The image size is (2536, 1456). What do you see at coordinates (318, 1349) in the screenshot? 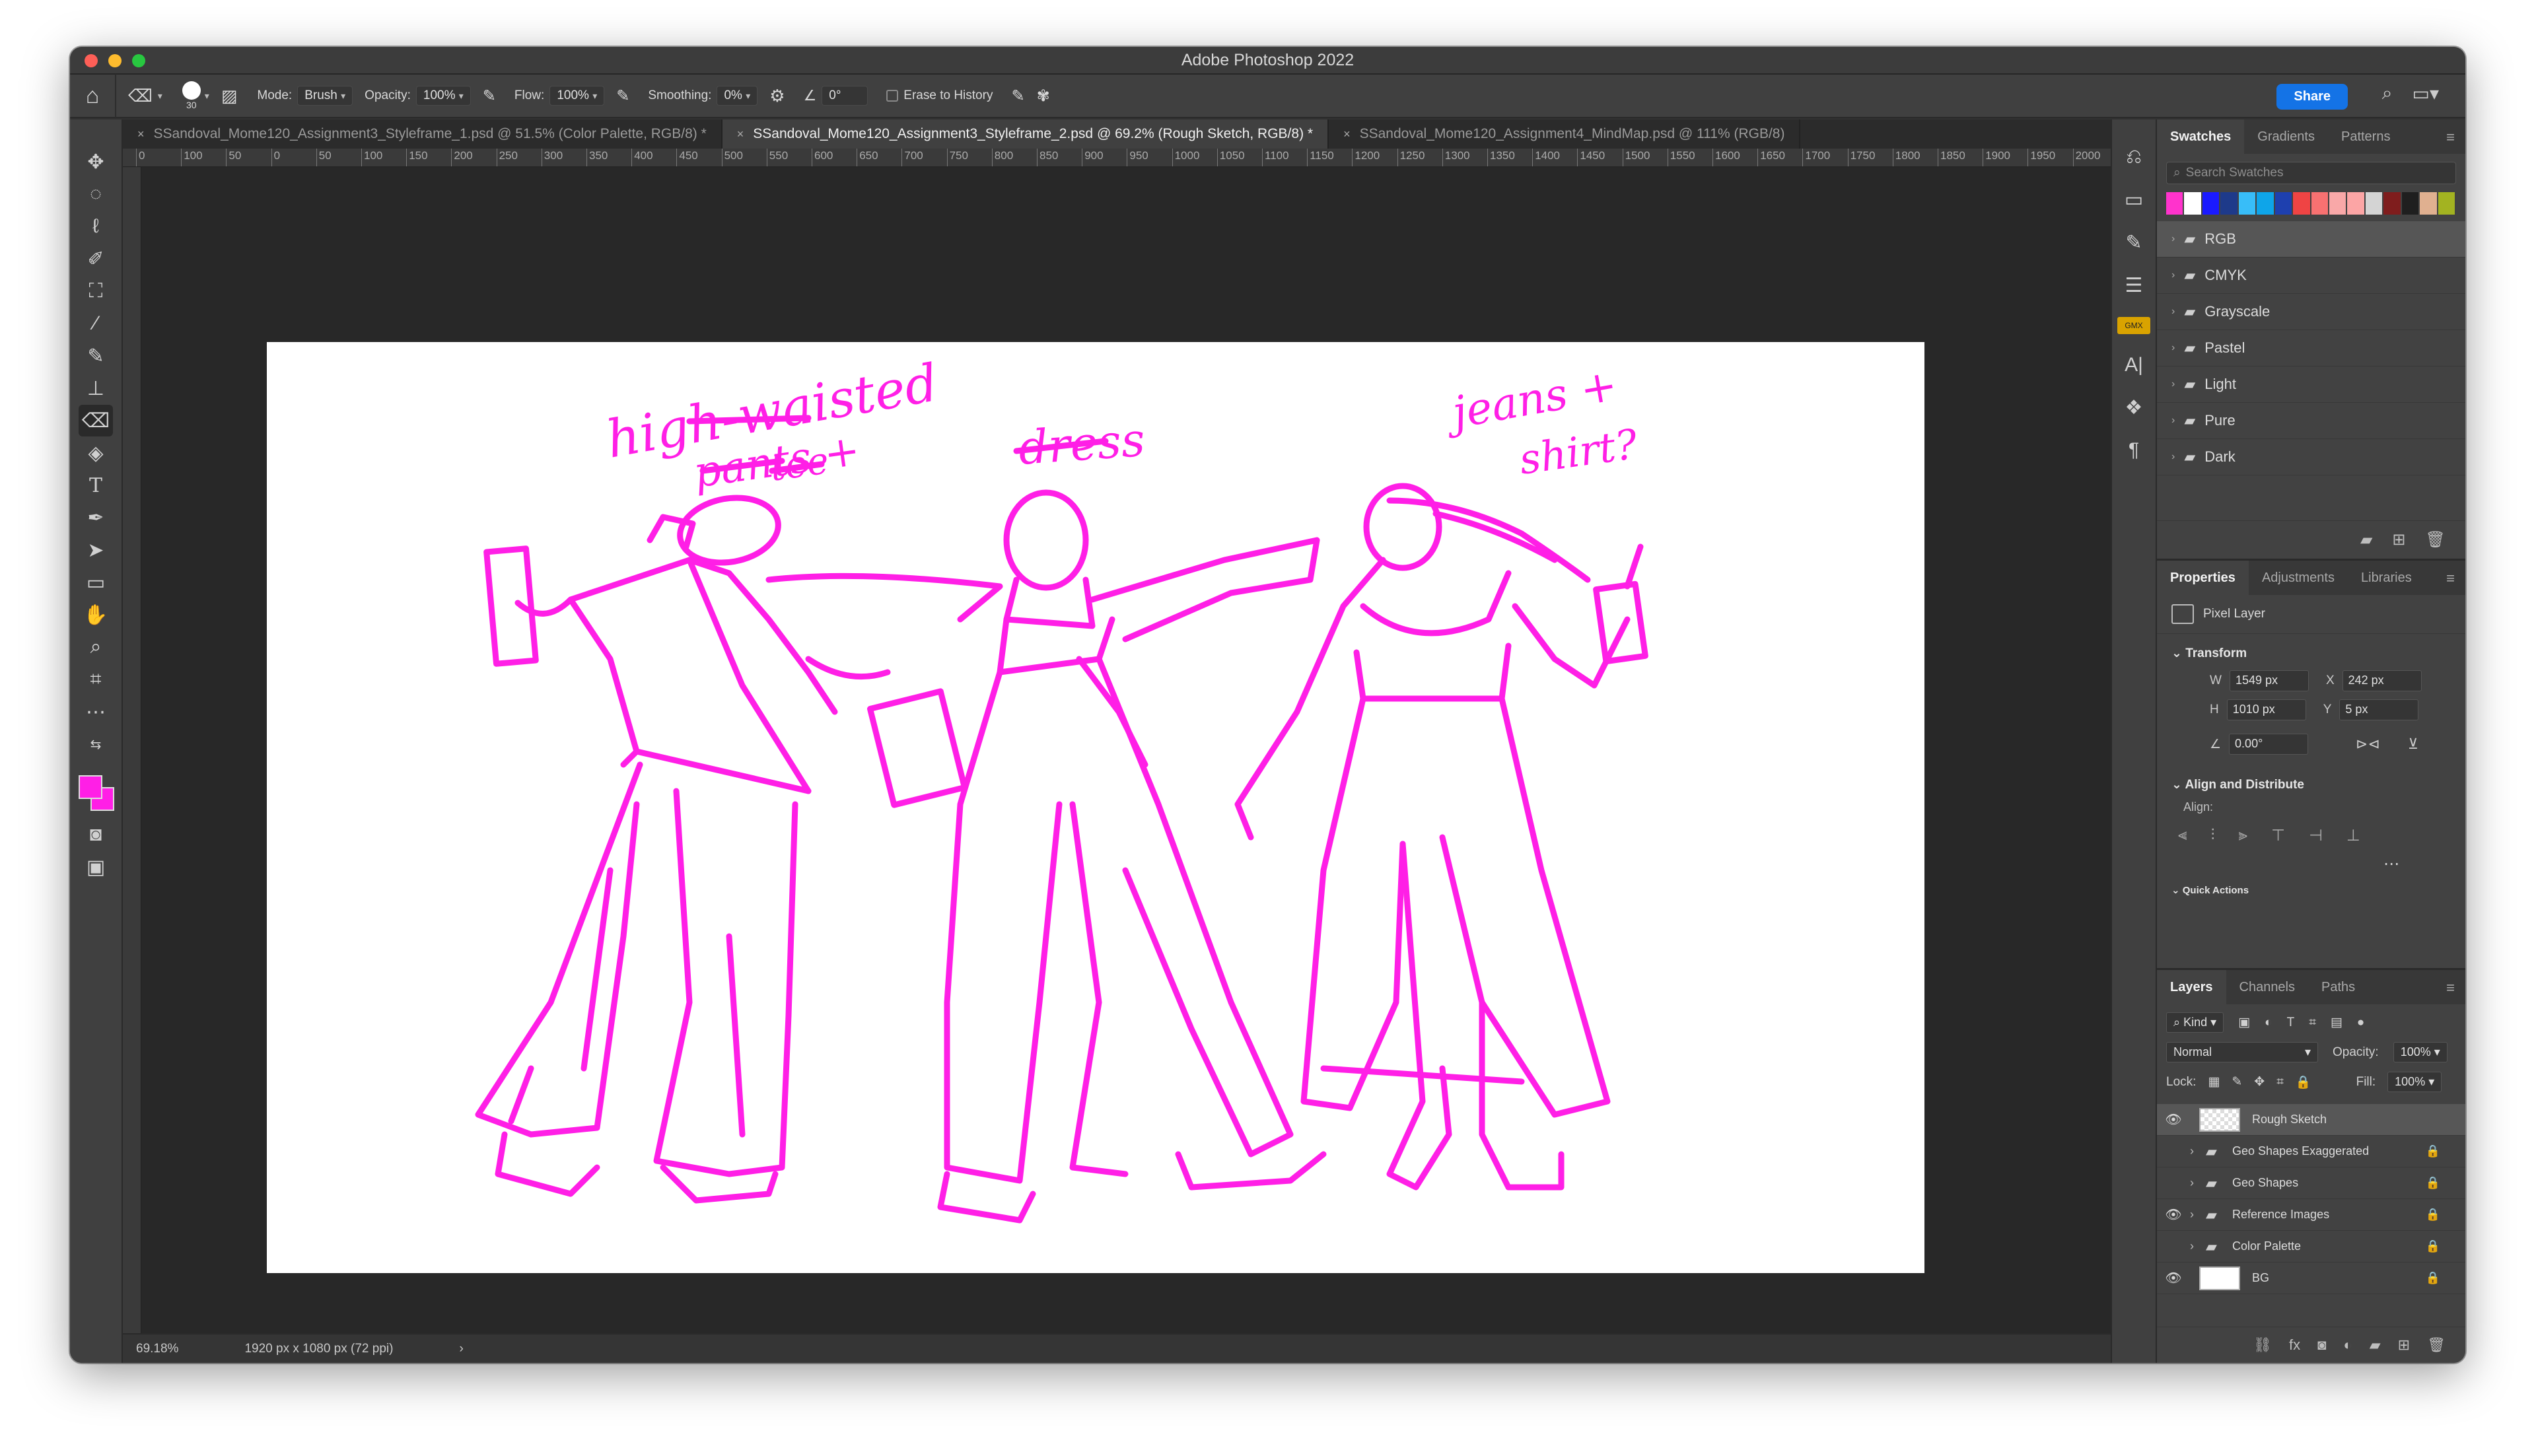
I see `document-size: 1920 px x 1080 px (72 ppi)` at bounding box center [318, 1349].